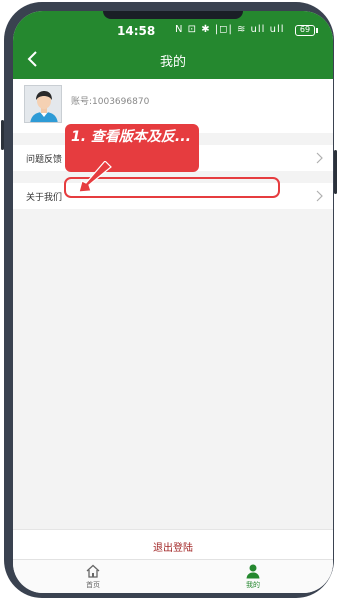  What do you see at coordinates (173, 15) in the screenshot?
I see `camera-notch` at bounding box center [173, 15].